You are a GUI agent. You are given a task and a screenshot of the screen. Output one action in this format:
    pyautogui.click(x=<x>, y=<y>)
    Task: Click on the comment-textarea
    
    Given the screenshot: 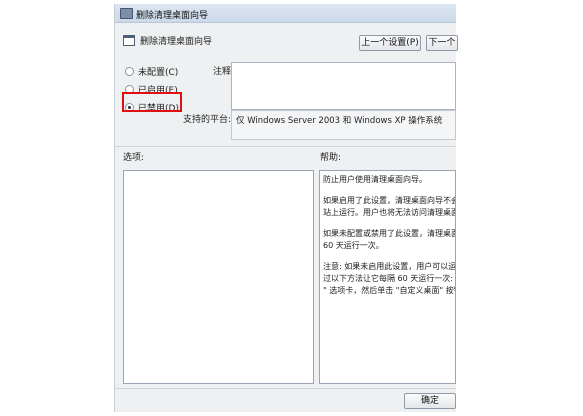 What is the action you would take?
    pyautogui.click(x=343, y=86)
    